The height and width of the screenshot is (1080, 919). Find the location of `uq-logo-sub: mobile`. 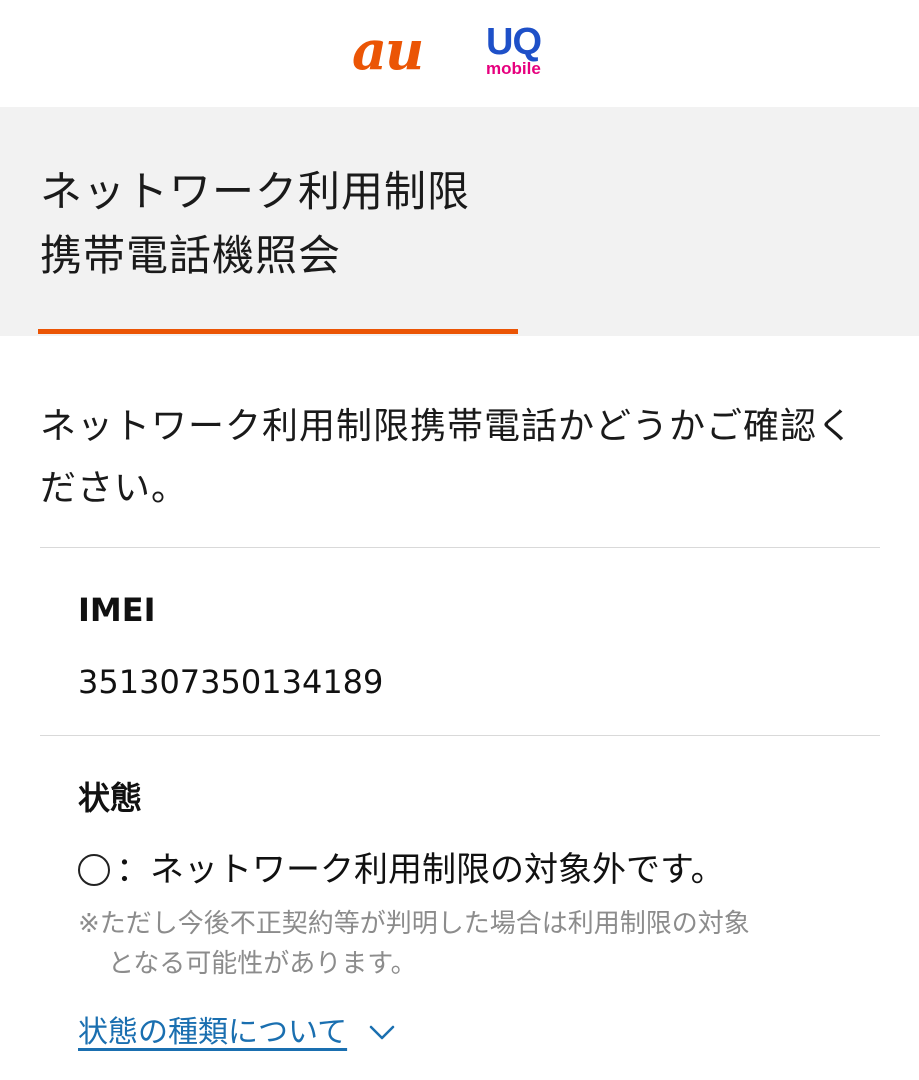

uq-logo-sub: mobile is located at coordinates (513, 68).